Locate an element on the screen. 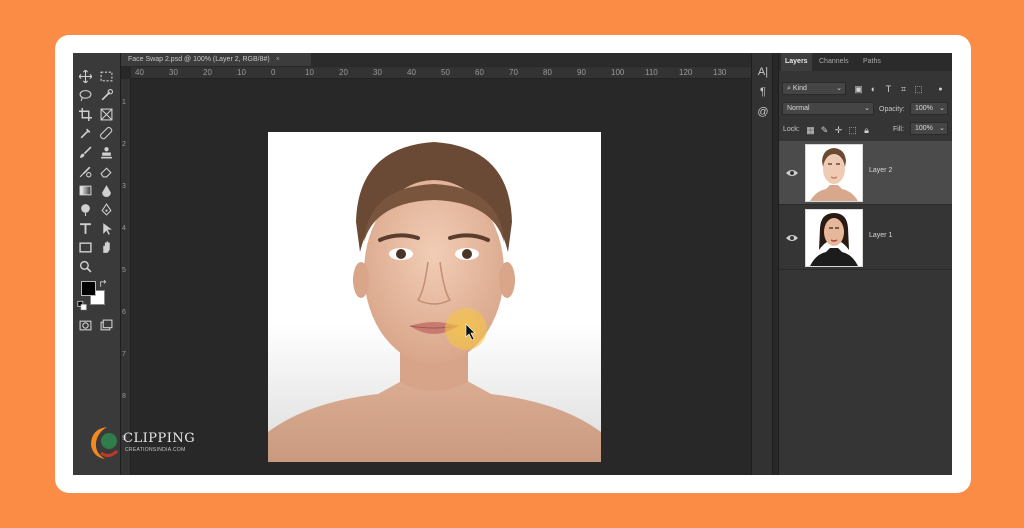  ruler-tick-label: 20 is located at coordinates (207, 72).